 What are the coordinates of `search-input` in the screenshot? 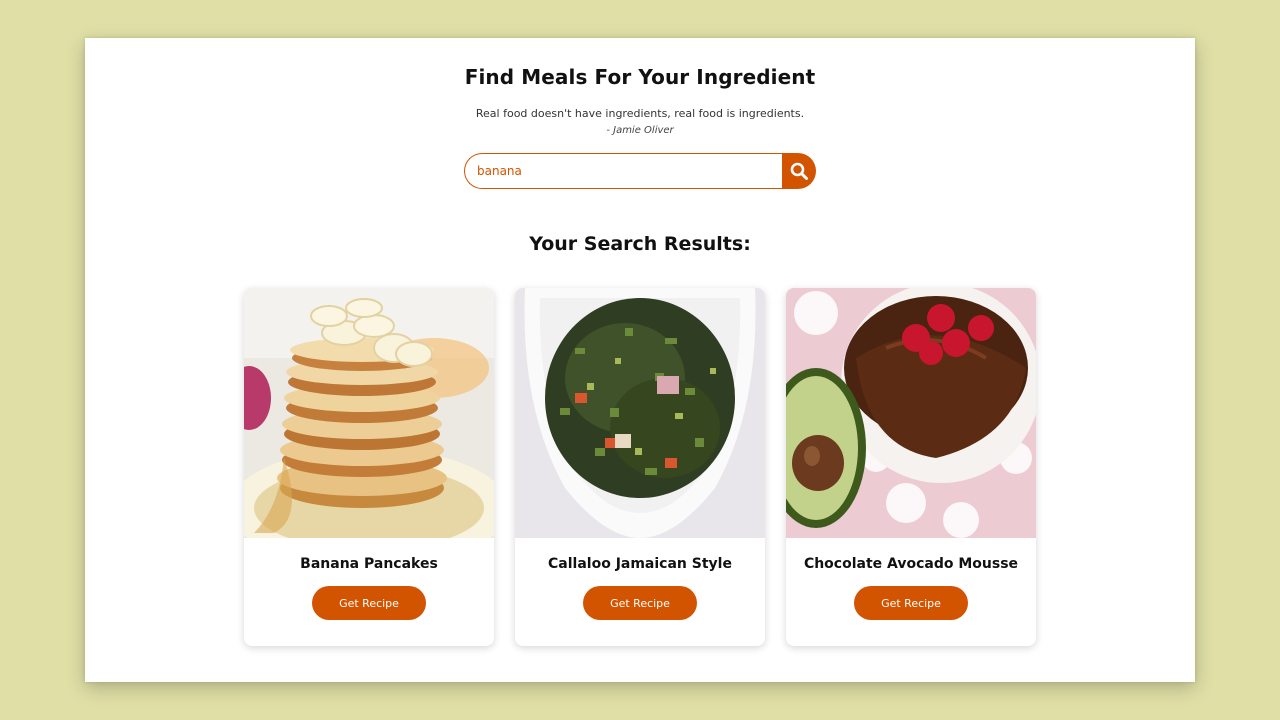 It's located at (625, 171).